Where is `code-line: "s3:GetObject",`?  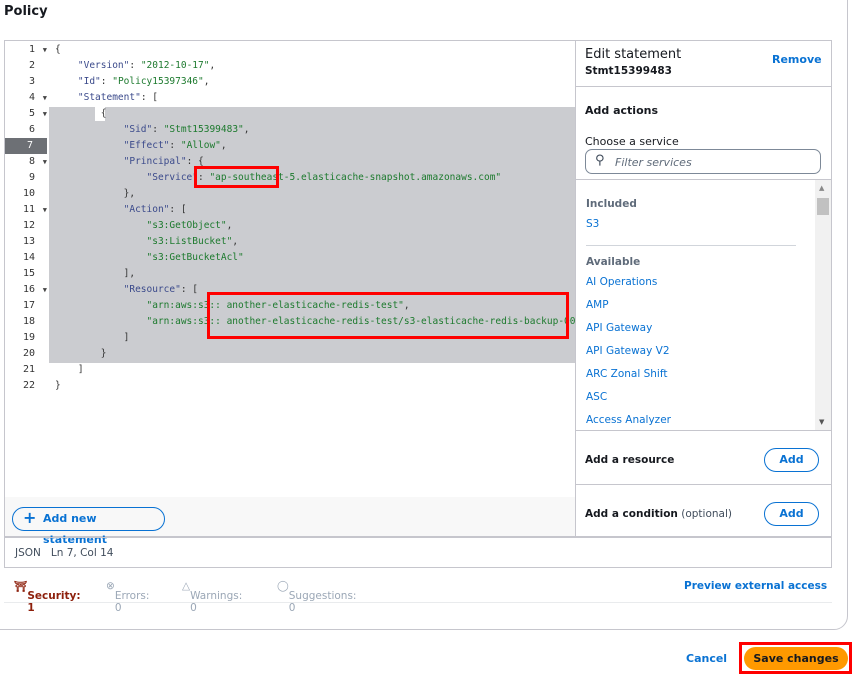 code-line: "s3:GetObject", is located at coordinates (189, 225).